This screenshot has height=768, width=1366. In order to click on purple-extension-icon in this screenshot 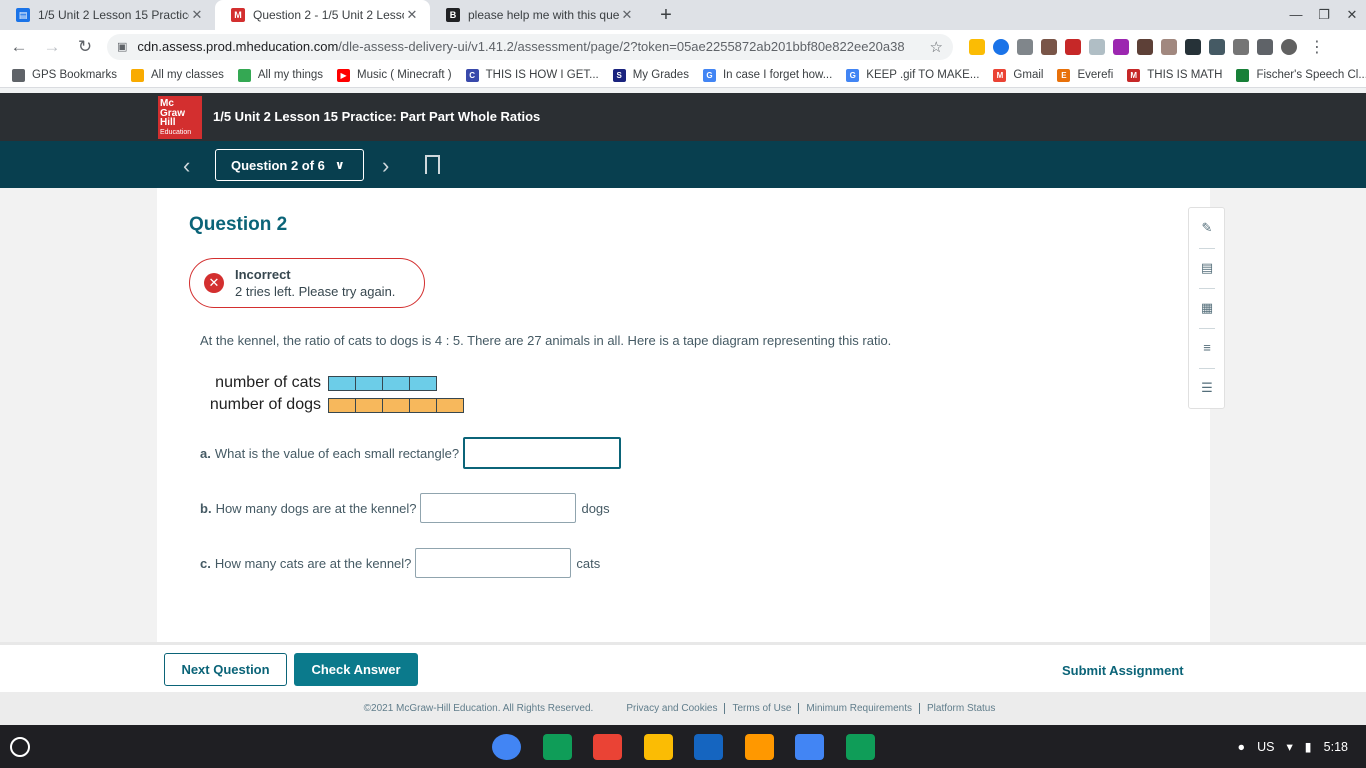, I will do `click(1121, 46)`.